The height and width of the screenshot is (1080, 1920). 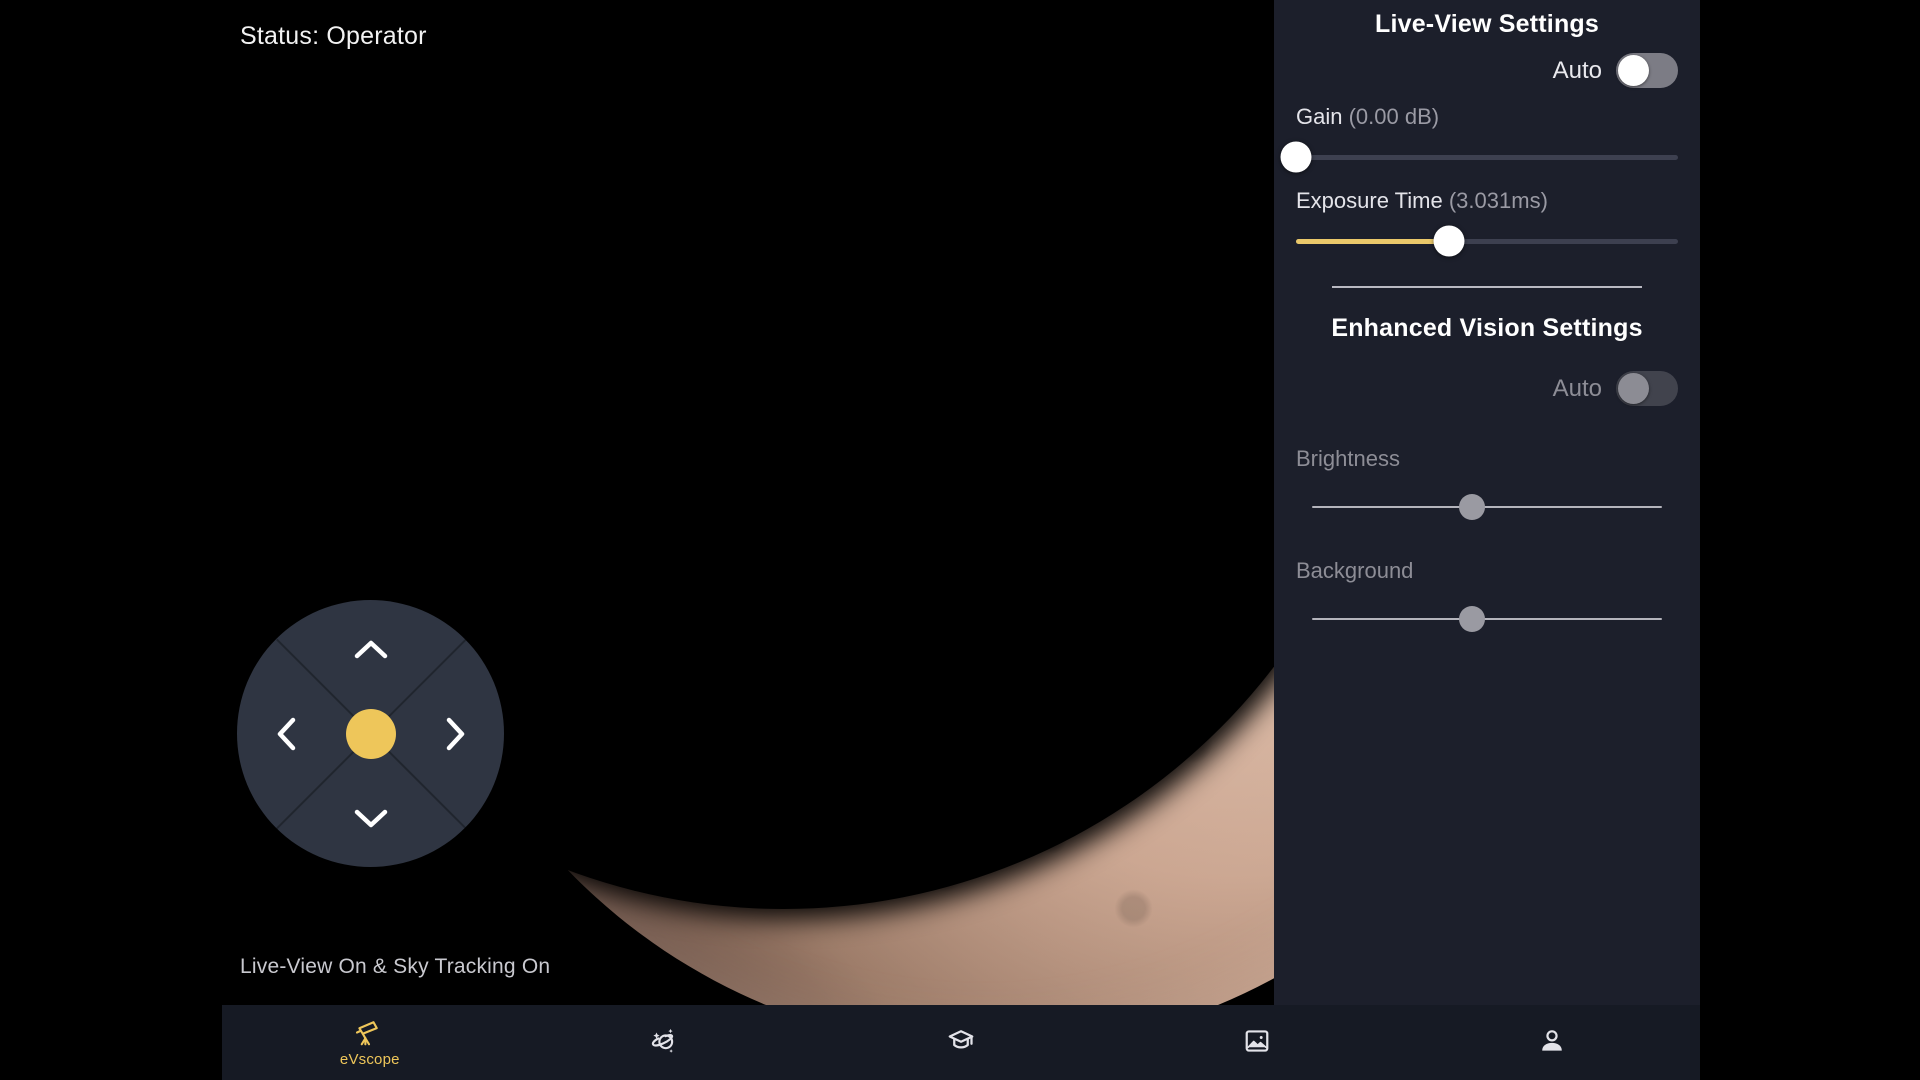 I want to click on chevron-left-icon, so click(x=286, y=734).